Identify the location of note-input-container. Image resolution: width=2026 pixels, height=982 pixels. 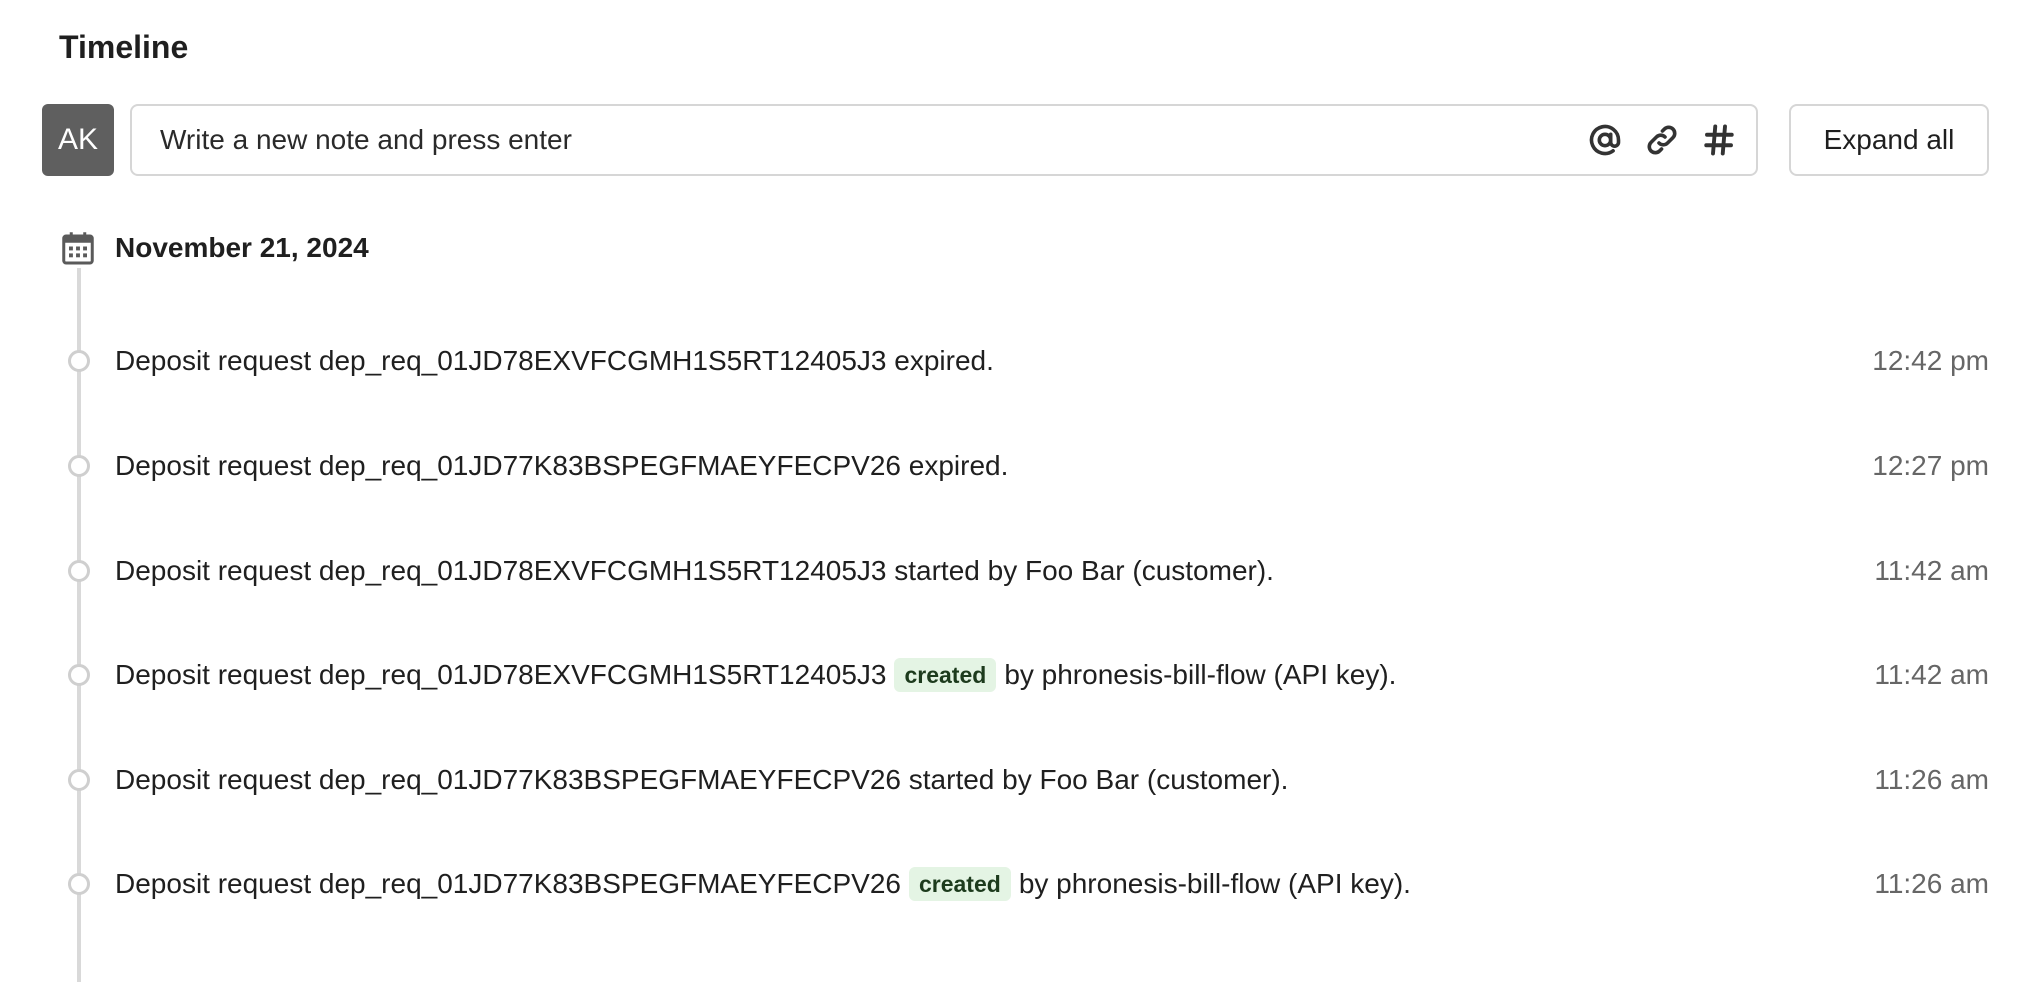
(944, 140).